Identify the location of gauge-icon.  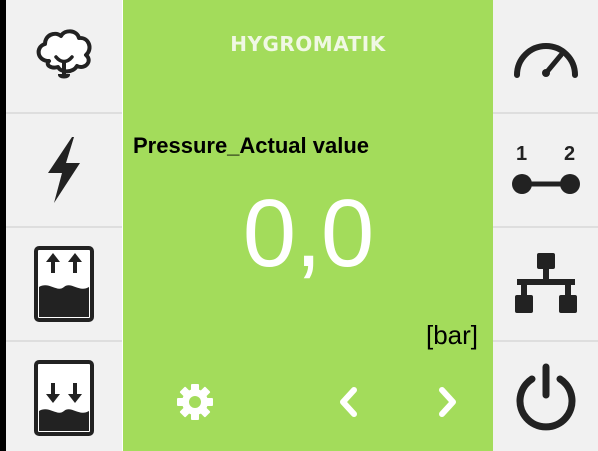
(545, 60).